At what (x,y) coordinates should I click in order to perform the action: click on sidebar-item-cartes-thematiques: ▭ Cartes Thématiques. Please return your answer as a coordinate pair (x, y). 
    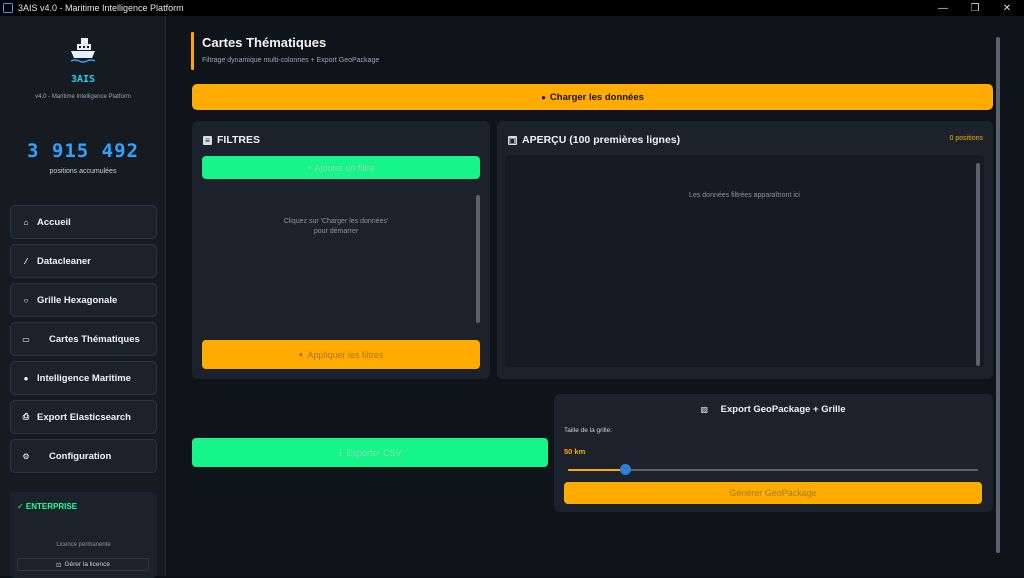
    Looking at the image, I should click on (83, 339).